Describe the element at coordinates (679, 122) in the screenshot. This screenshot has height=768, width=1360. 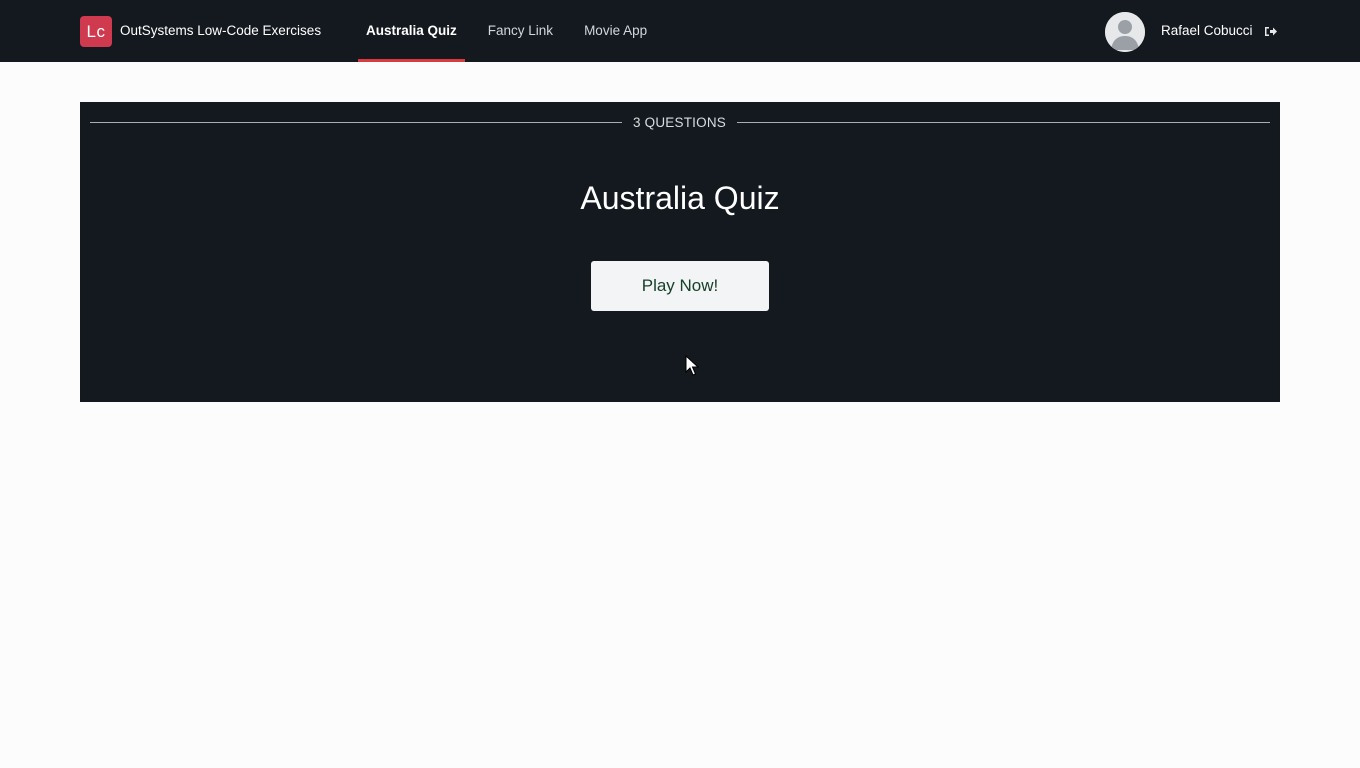
I see `questions-count-label: 3 QUESTIONS` at that location.